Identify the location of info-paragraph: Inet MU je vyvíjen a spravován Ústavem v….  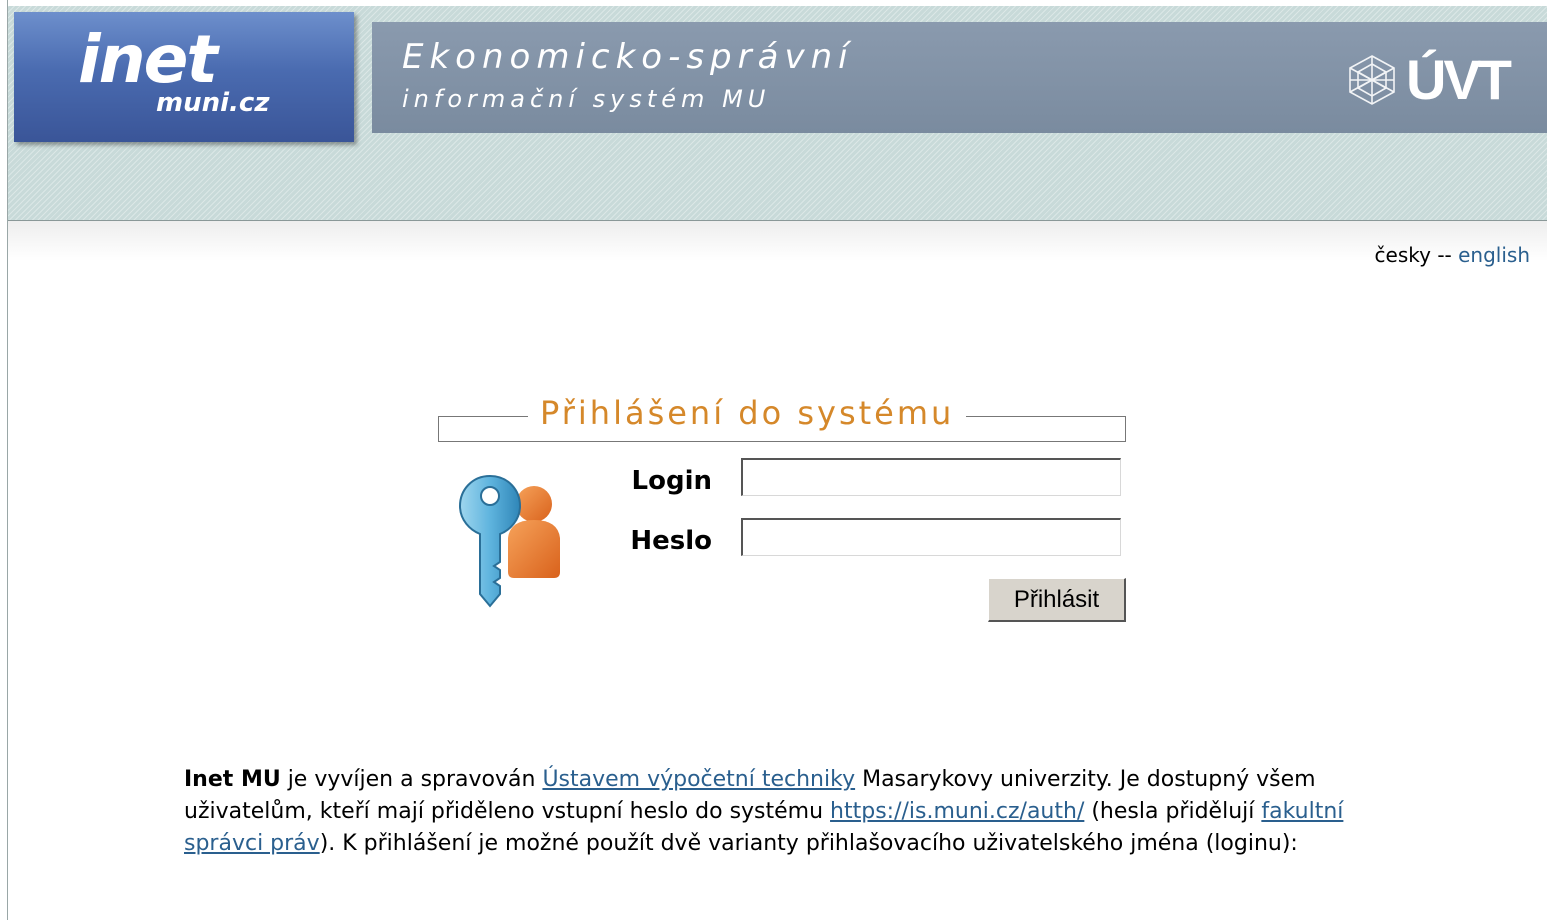
(799, 812).